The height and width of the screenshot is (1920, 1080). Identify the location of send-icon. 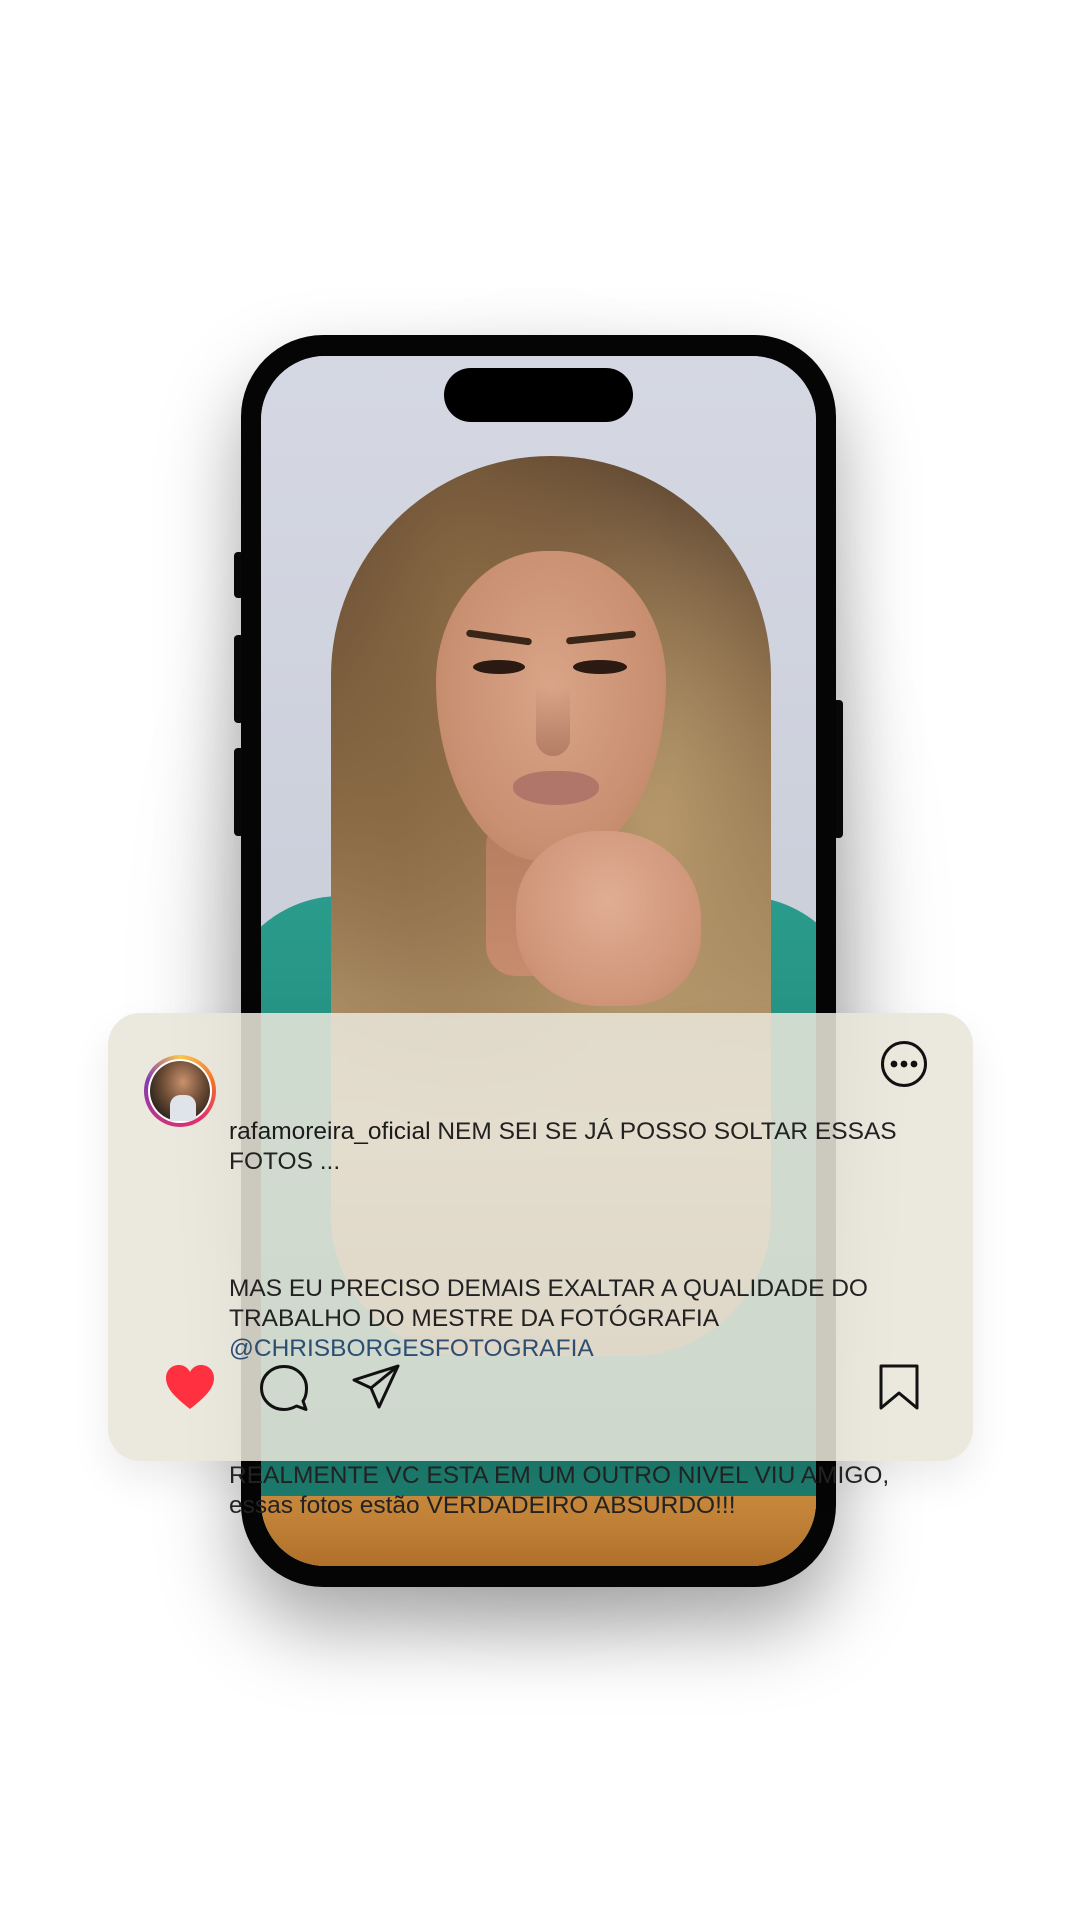
(376, 1387).